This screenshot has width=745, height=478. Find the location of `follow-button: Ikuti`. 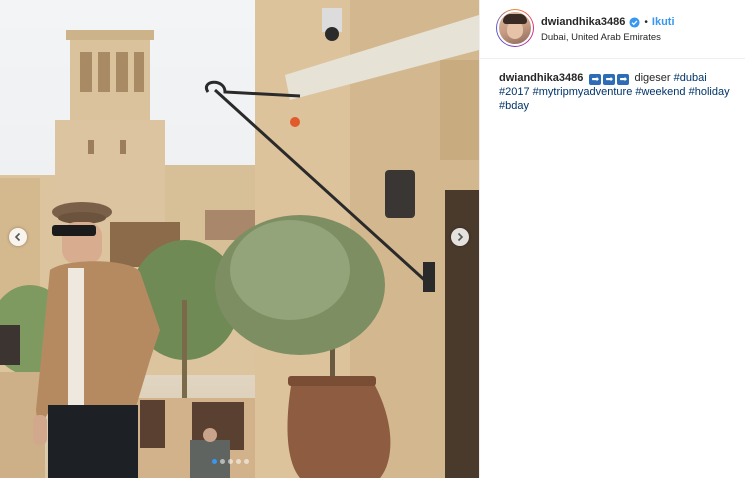

follow-button: Ikuti is located at coordinates (663, 22).